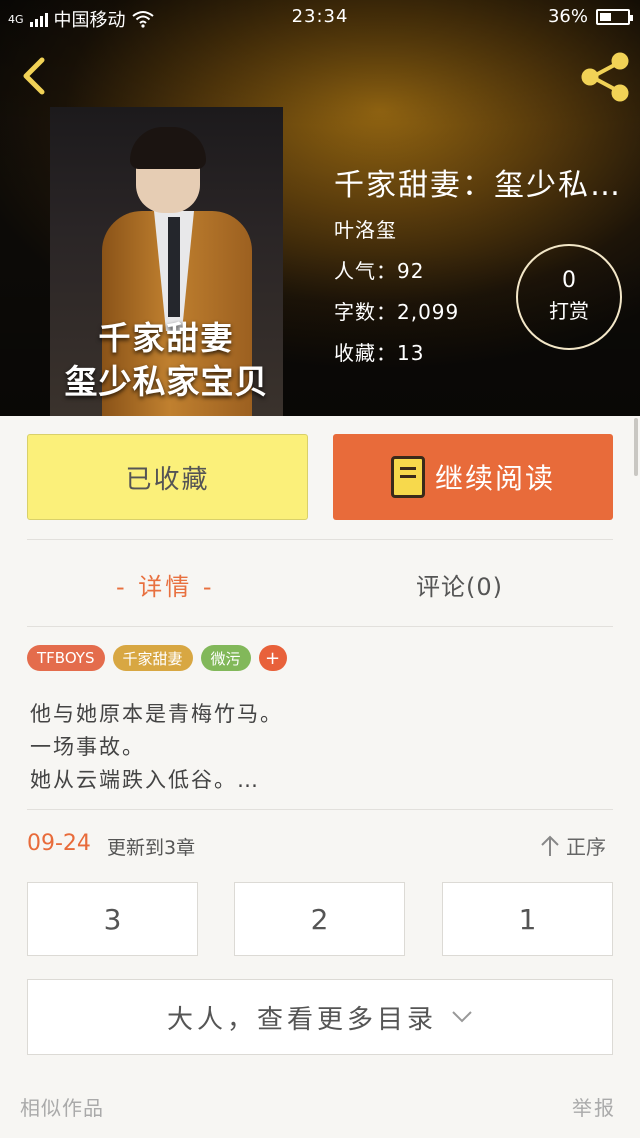 This screenshot has height=1138, width=640. What do you see at coordinates (527, 919) in the screenshot?
I see `chapter-item: 1` at bounding box center [527, 919].